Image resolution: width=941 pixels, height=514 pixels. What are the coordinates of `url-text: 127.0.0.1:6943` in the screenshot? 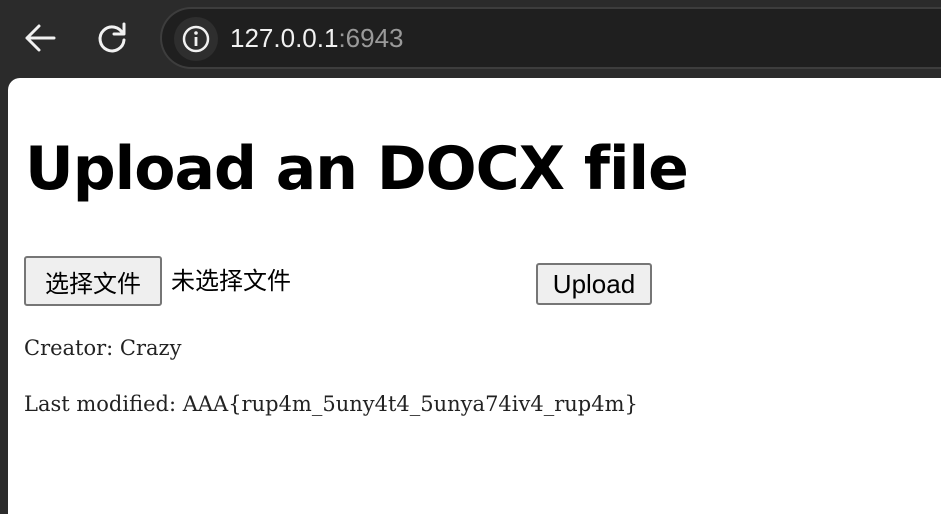 It's located at (317, 38).